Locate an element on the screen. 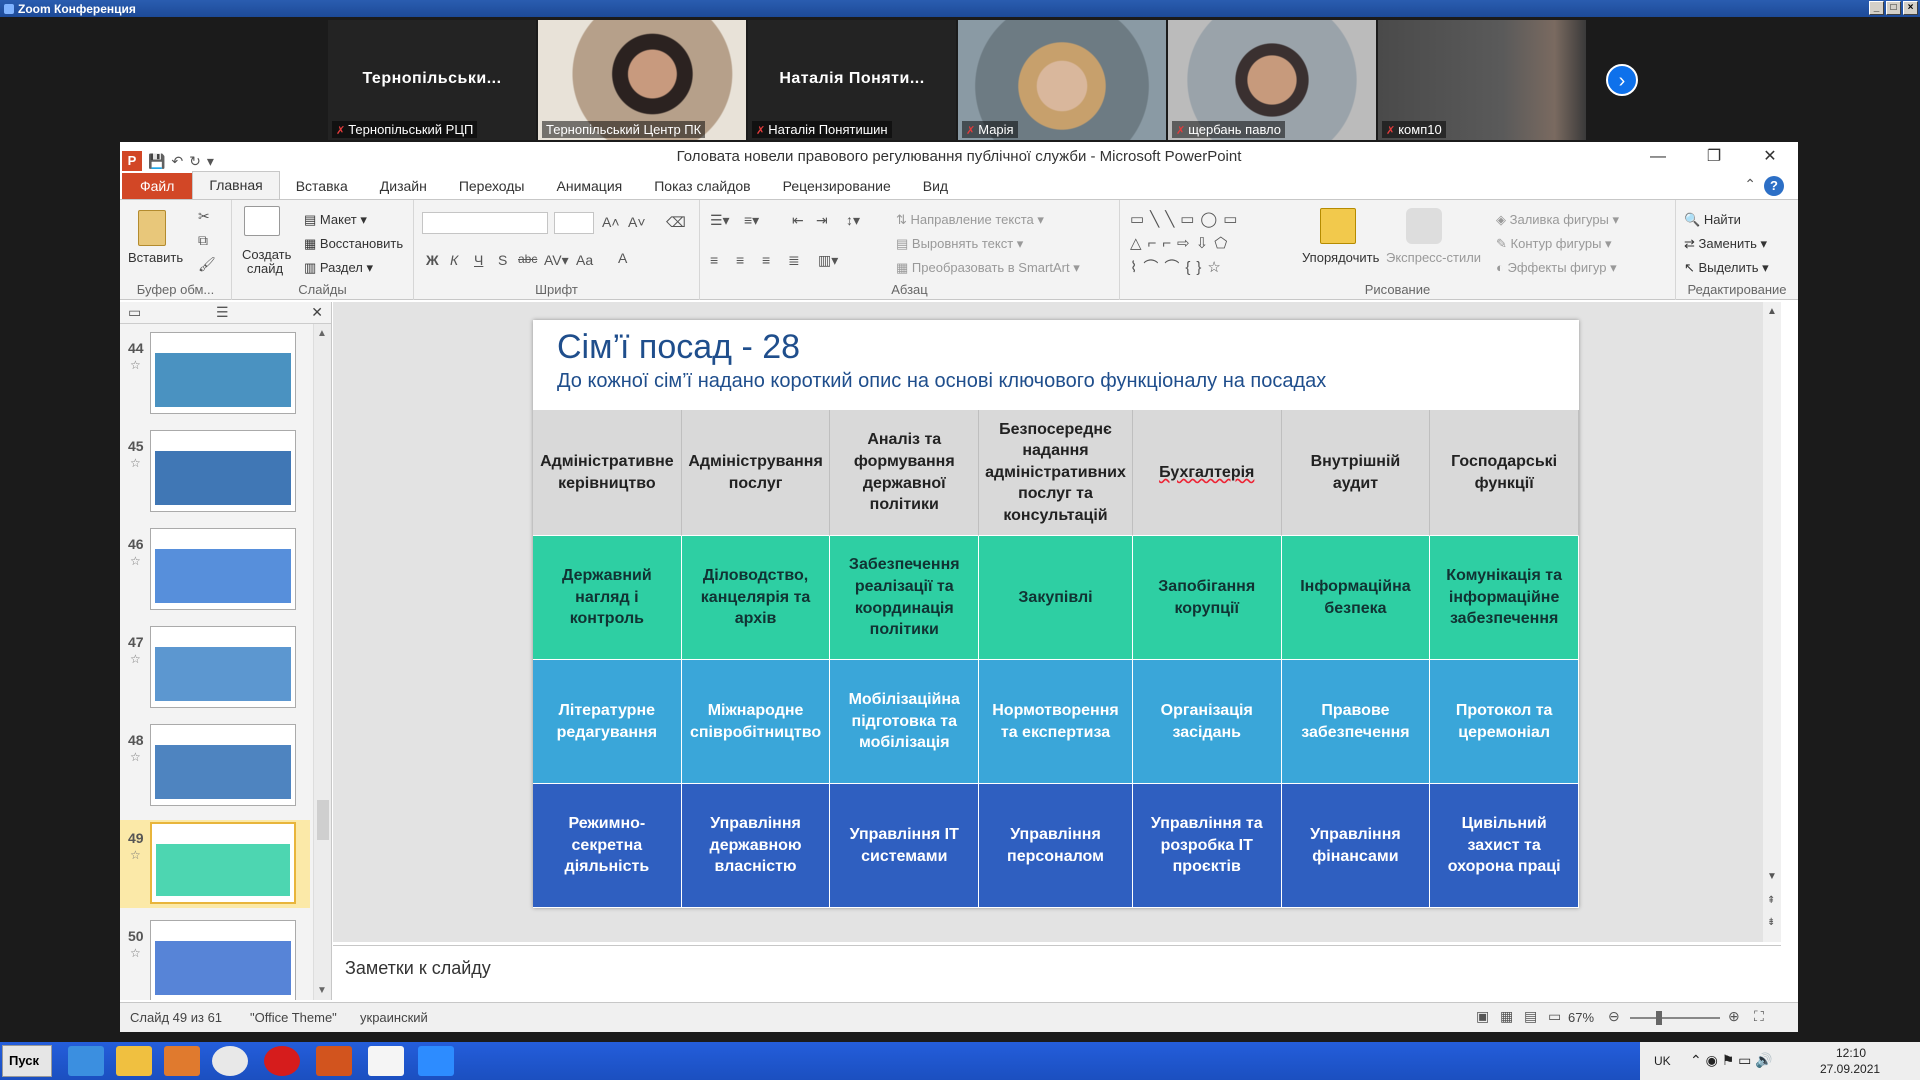 The width and height of the screenshot is (1920, 1080). powerpoint-taskbar-icon is located at coordinates (334, 1061).